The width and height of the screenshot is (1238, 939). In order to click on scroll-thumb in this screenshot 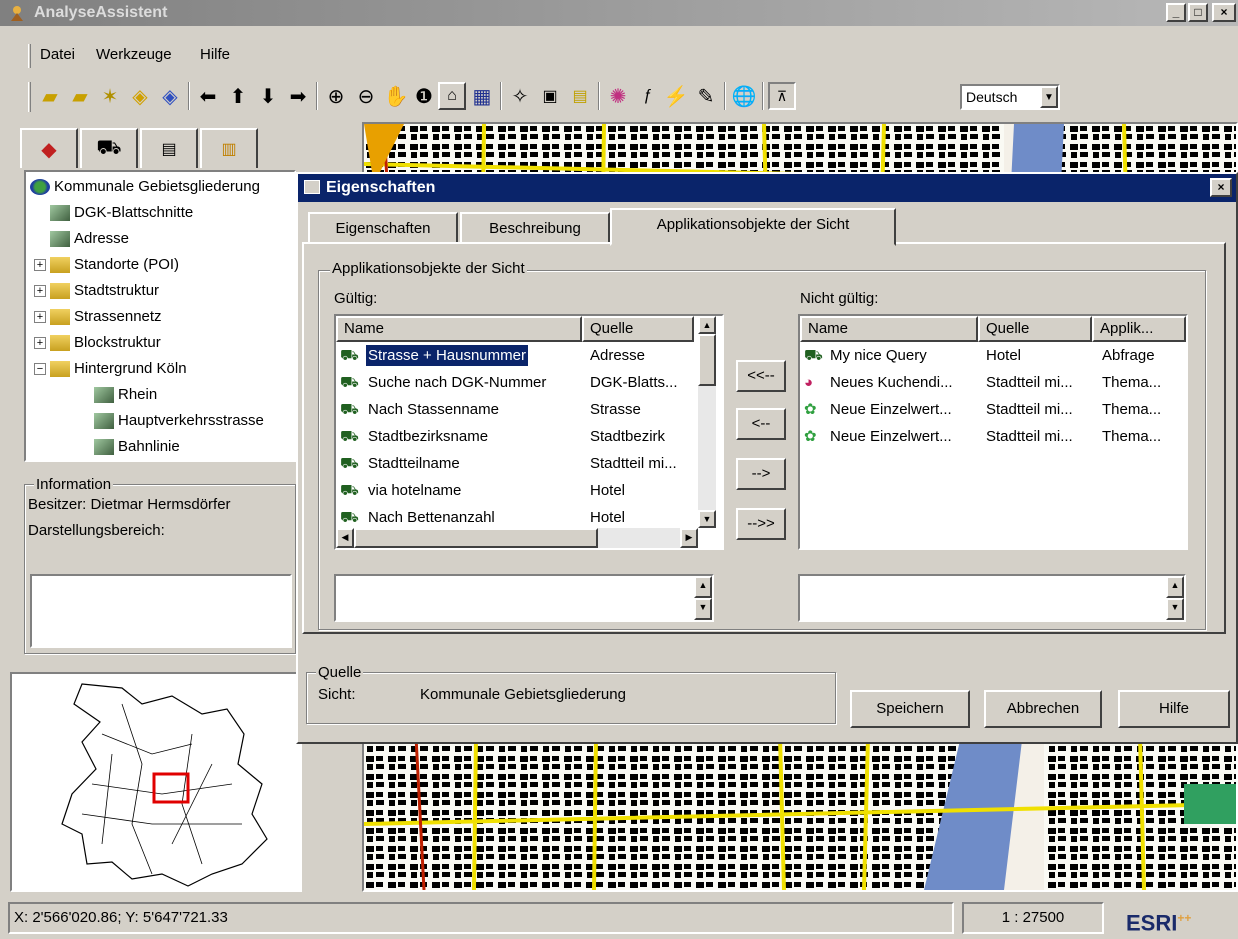, I will do `click(707, 360)`.